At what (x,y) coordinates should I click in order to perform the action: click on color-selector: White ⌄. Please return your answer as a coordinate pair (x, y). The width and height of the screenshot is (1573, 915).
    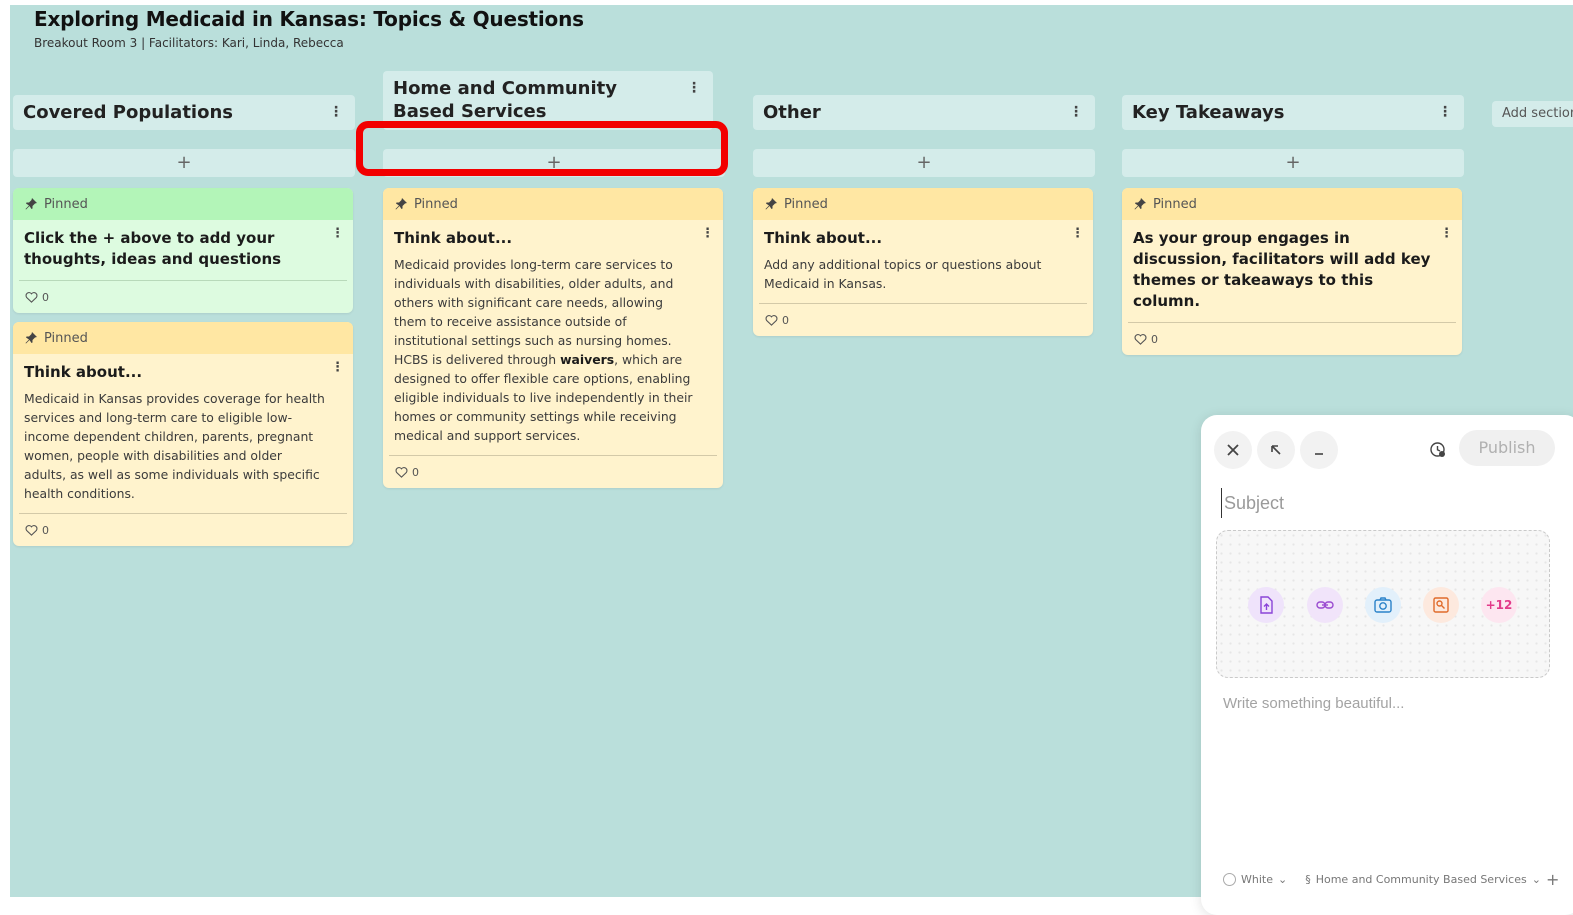
    Looking at the image, I should click on (1255, 879).